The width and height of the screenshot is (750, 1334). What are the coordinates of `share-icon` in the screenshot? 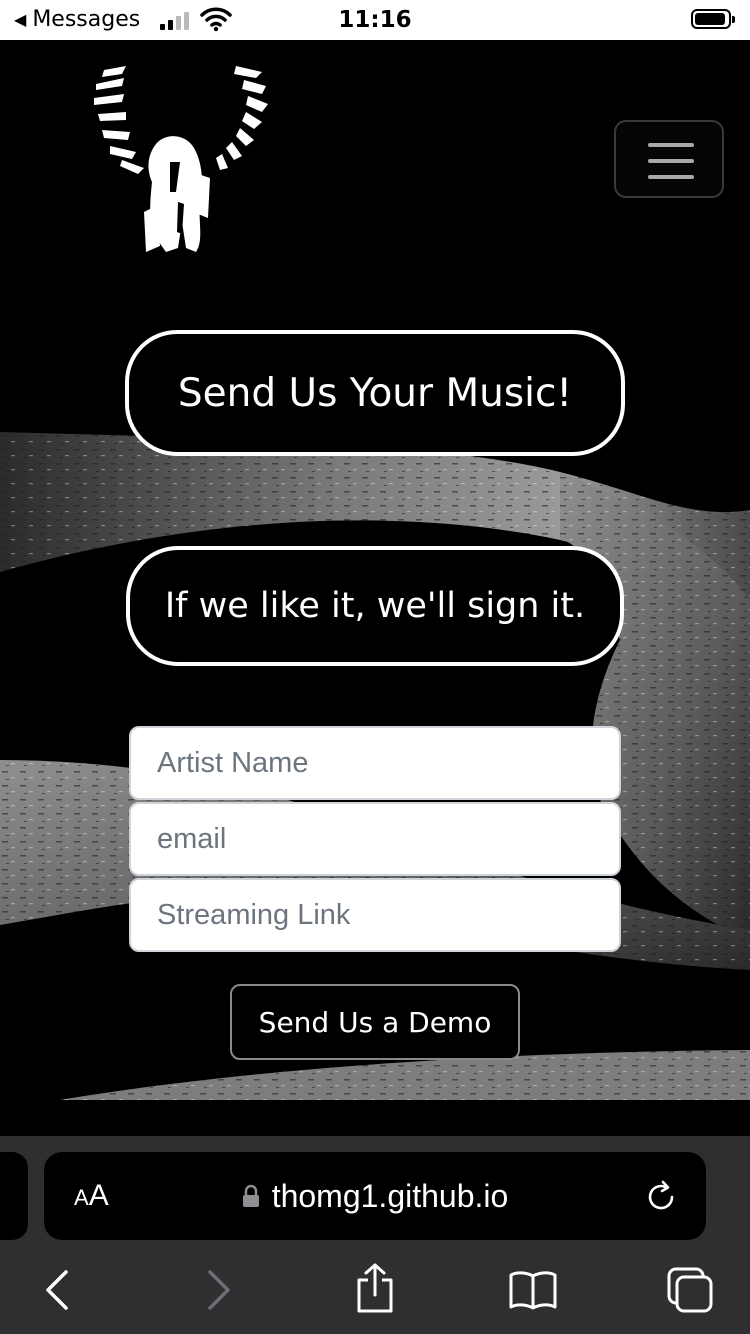 It's located at (375, 1288).